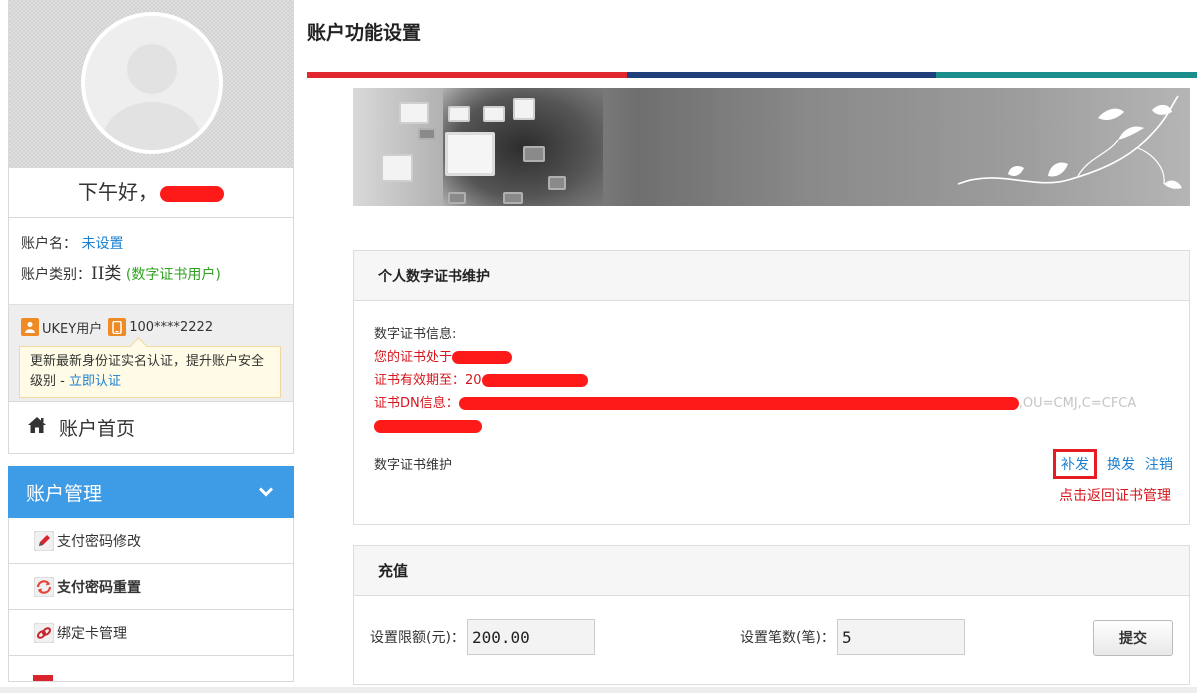 Image resolution: width=1197 pixels, height=693 pixels. I want to click on account-type-label: 账户类别：, so click(56, 275).